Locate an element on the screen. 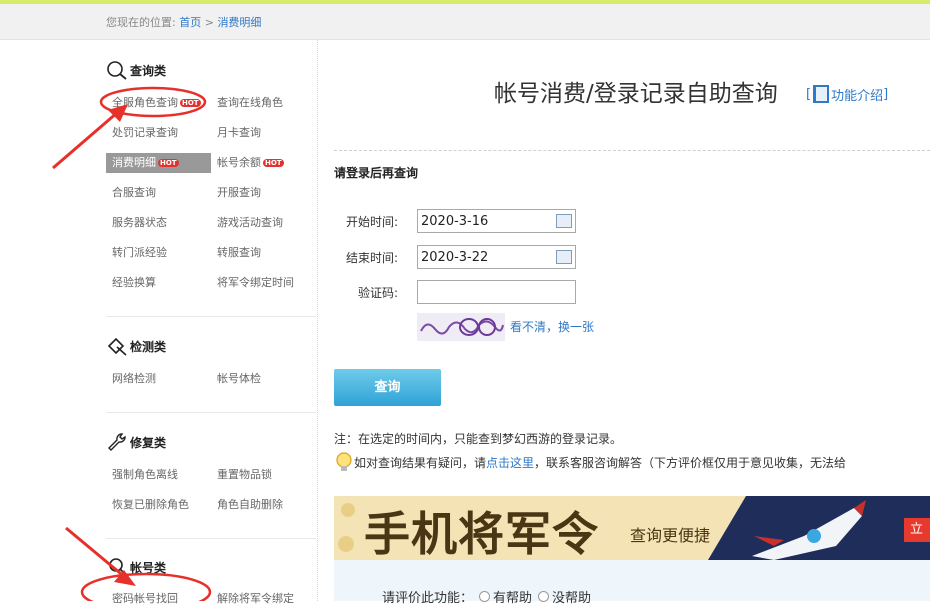 This screenshot has width=930, height=609. start-time-label: 开始时间: is located at coordinates (371, 222).